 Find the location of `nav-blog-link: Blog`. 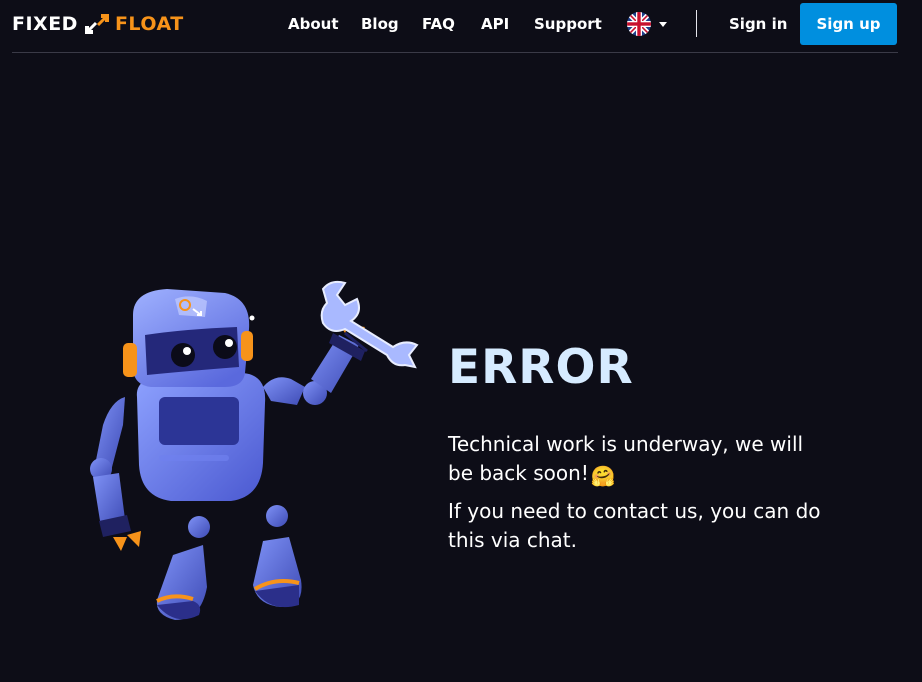

nav-blog-link: Blog is located at coordinates (380, 24).